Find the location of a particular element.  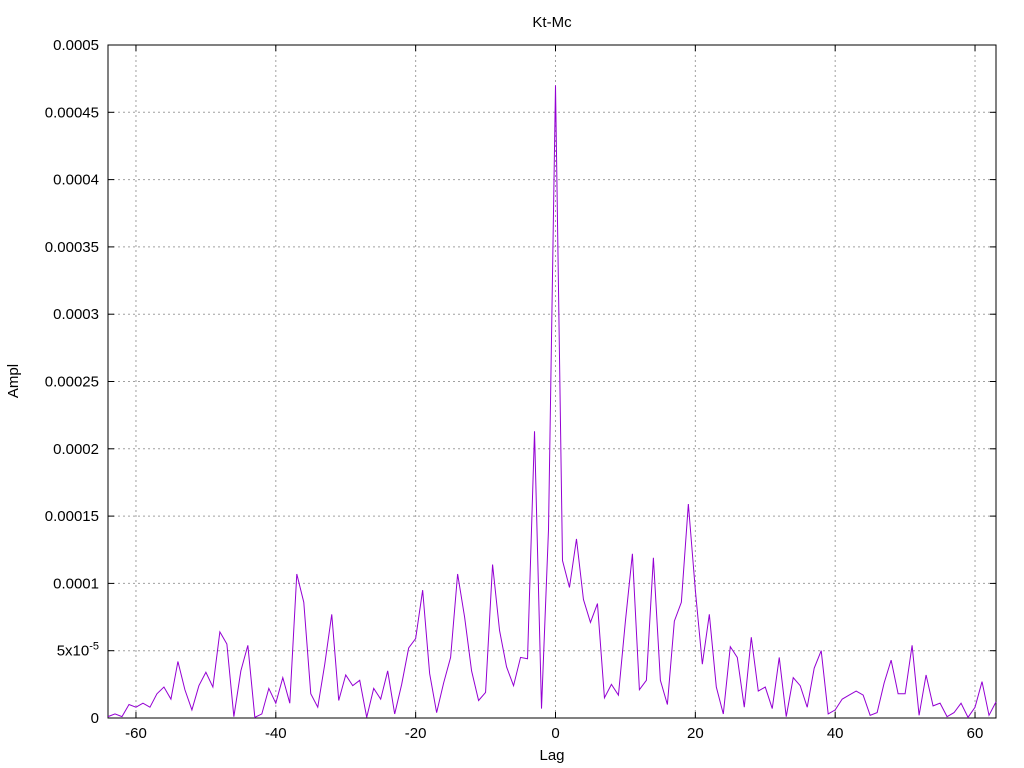

y-tick-label: 0.0004 is located at coordinates (76, 180).